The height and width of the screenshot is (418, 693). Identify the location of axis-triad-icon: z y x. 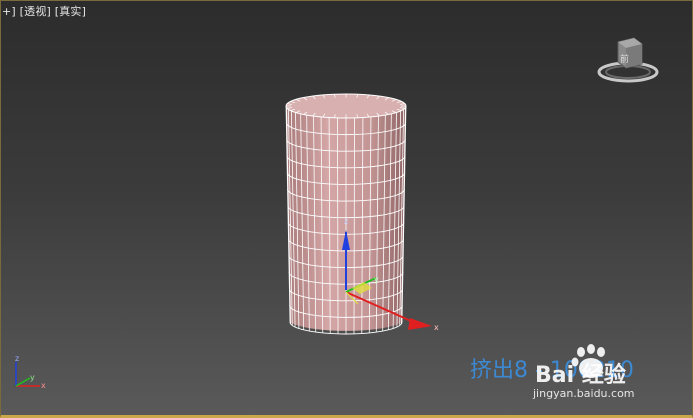
(30, 372).